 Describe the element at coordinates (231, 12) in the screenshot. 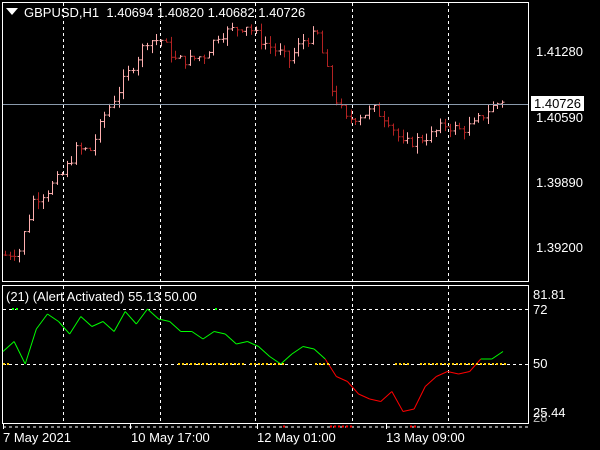

I see `ohlc-low: 1.40682` at that location.